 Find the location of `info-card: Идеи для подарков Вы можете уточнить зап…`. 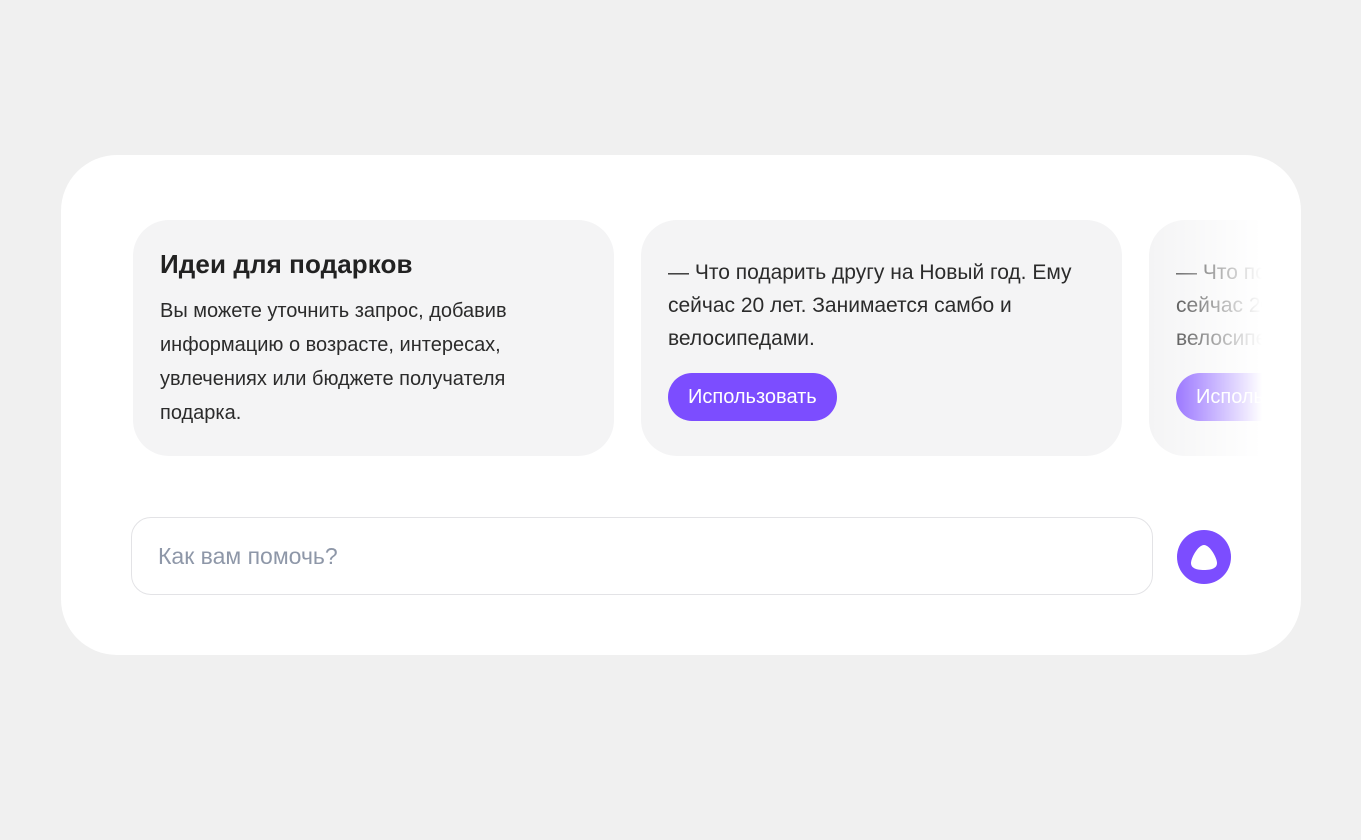

info-card: Идеи для подарков Вы можете уточнить зап… is located at coordinates (373, 338).